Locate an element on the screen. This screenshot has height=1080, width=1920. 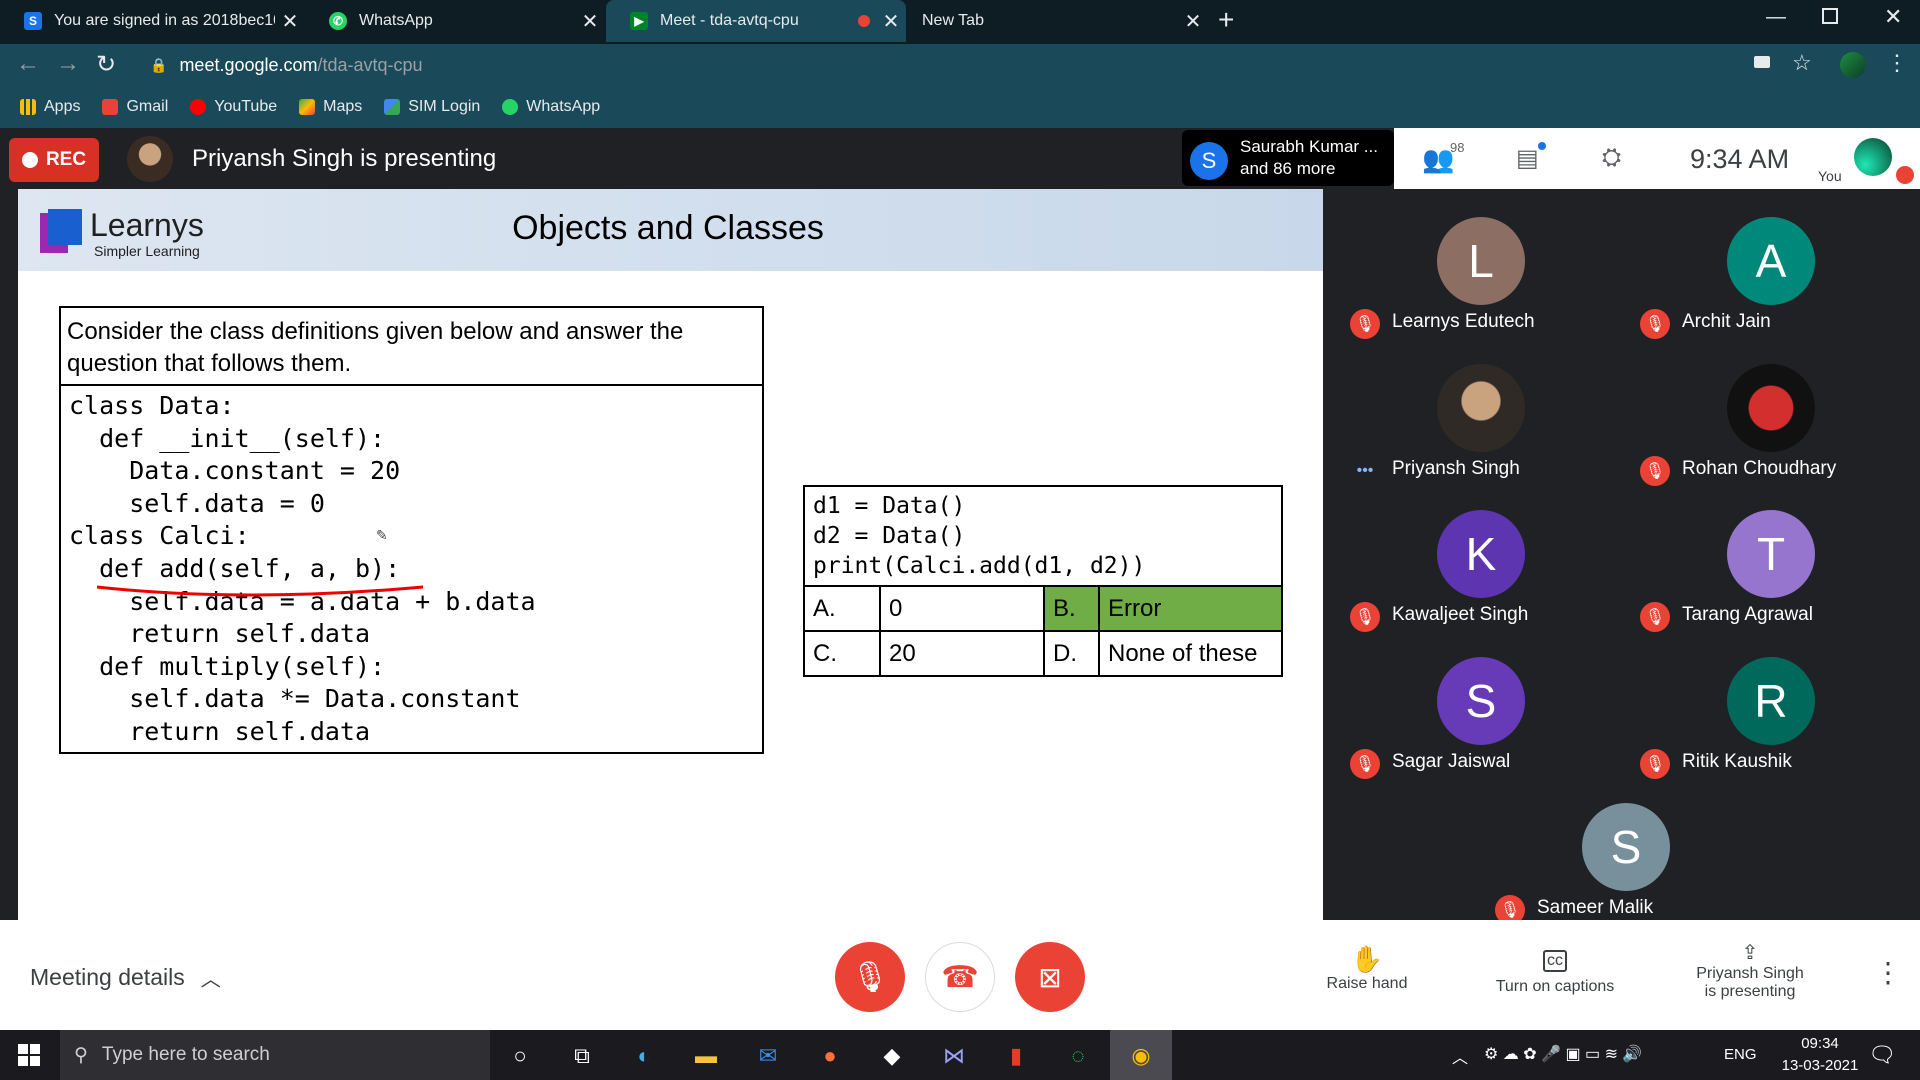
tab-label: You are signed in as 2018bec105 is located at coordinates (164, 20).